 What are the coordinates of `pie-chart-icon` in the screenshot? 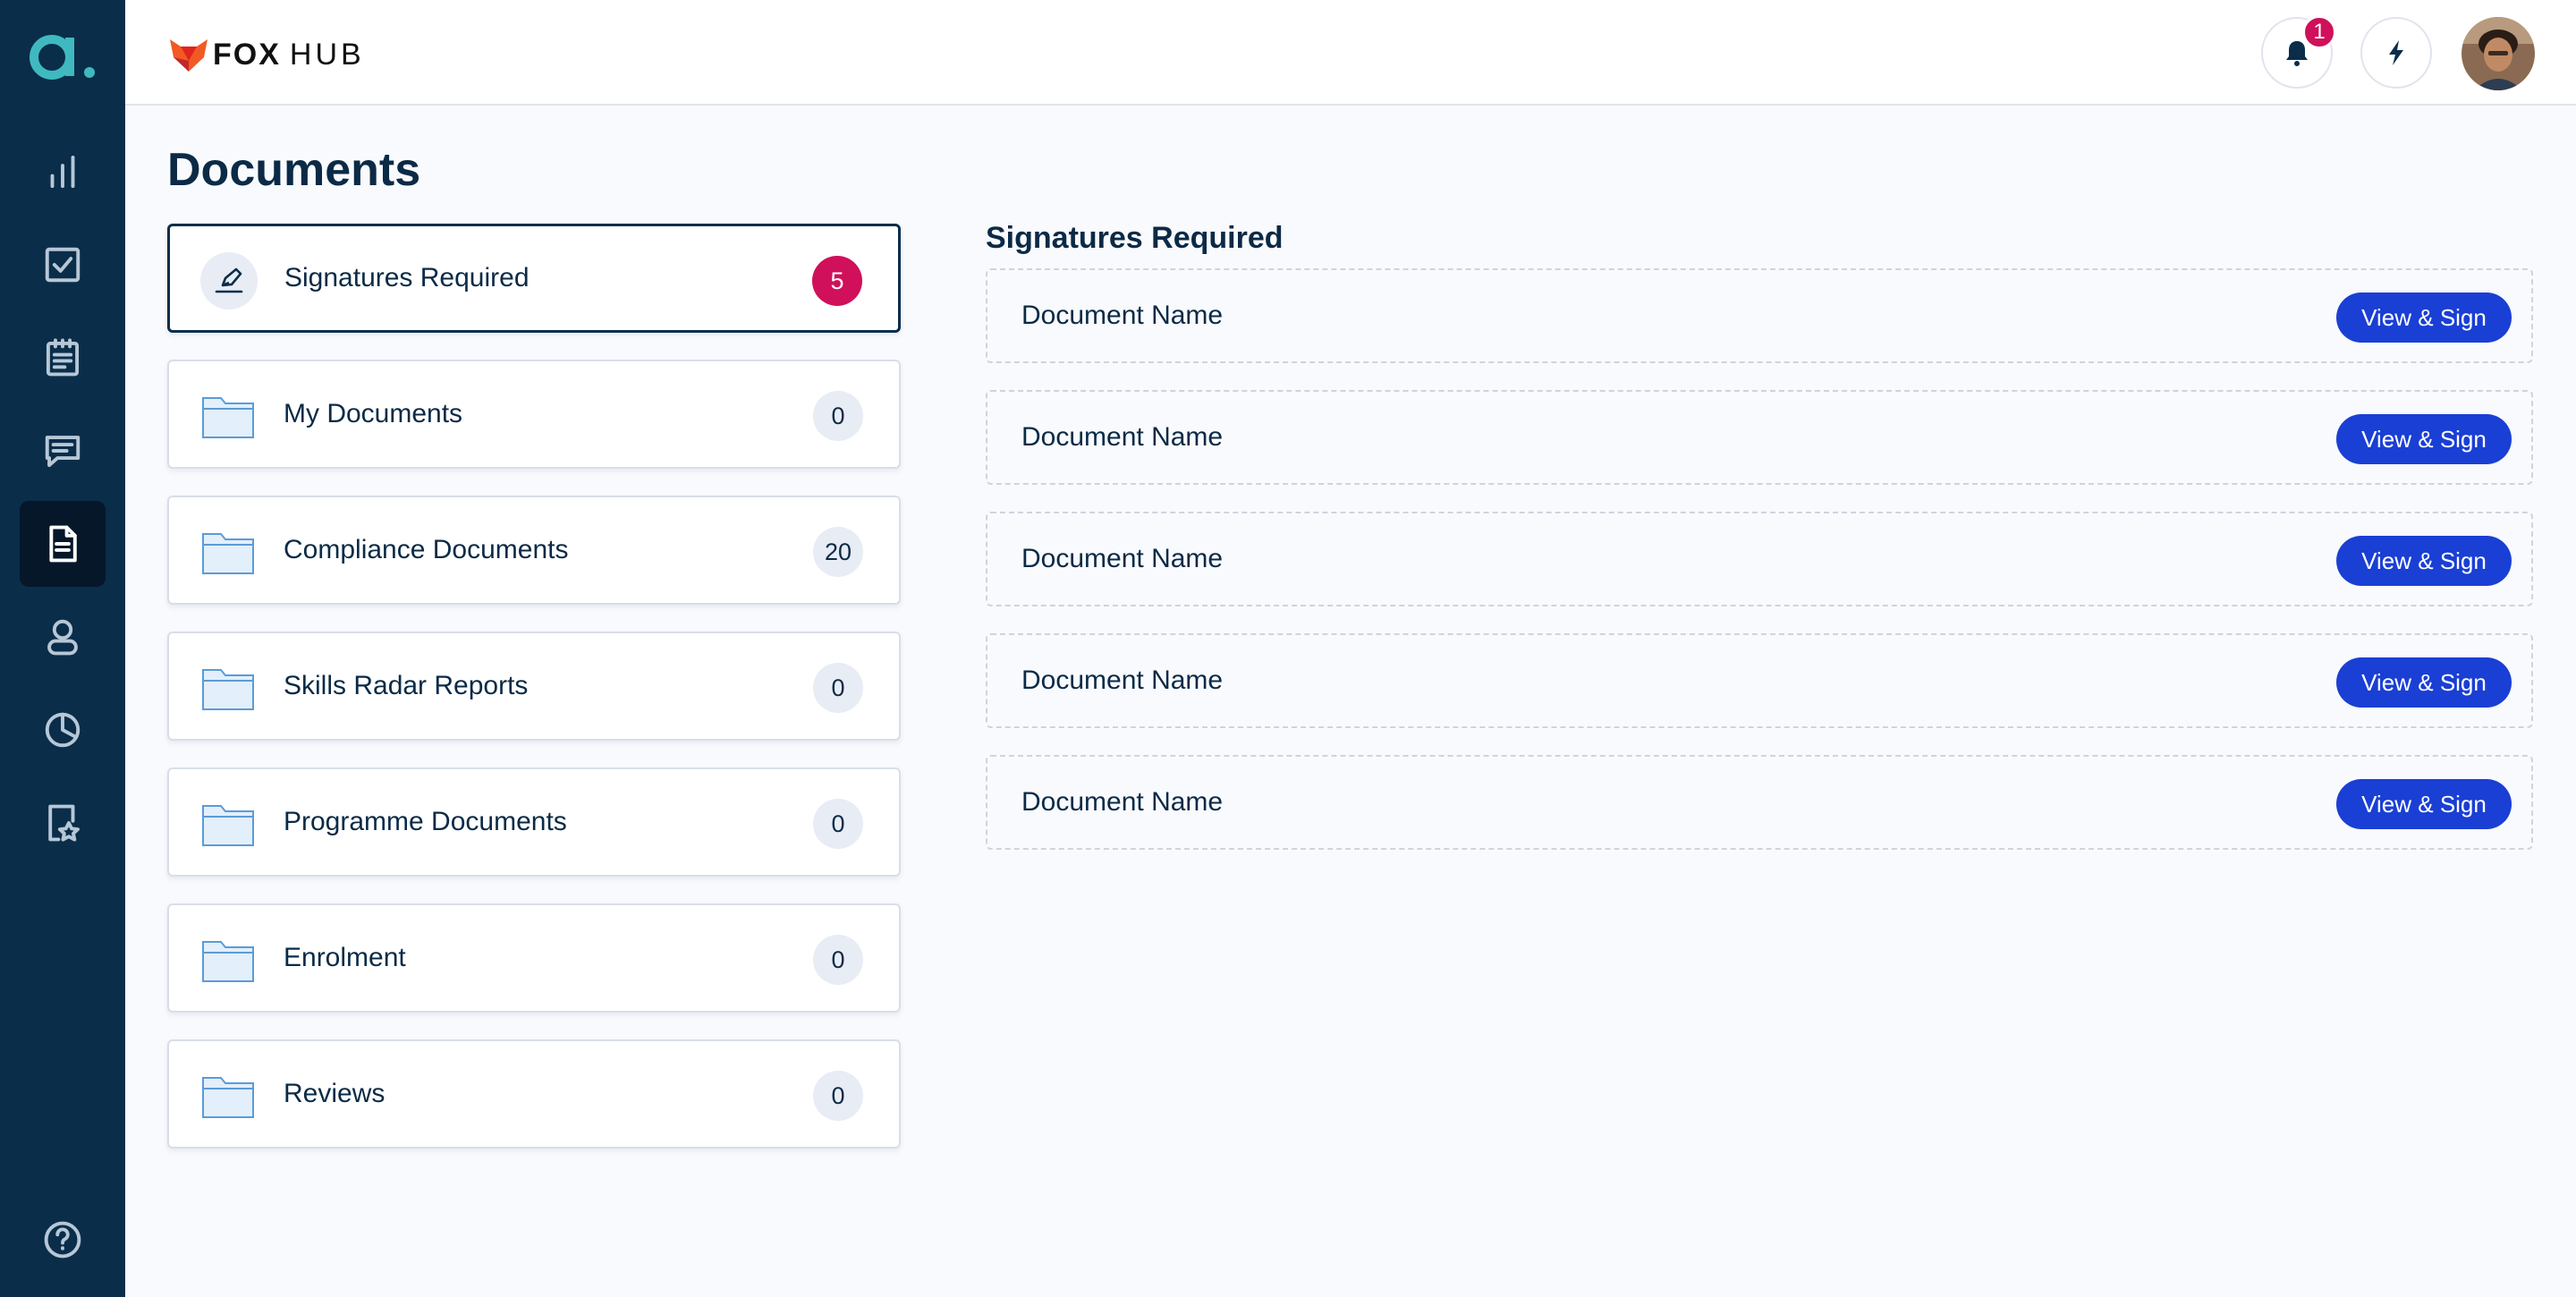 It's located at (62, 730).